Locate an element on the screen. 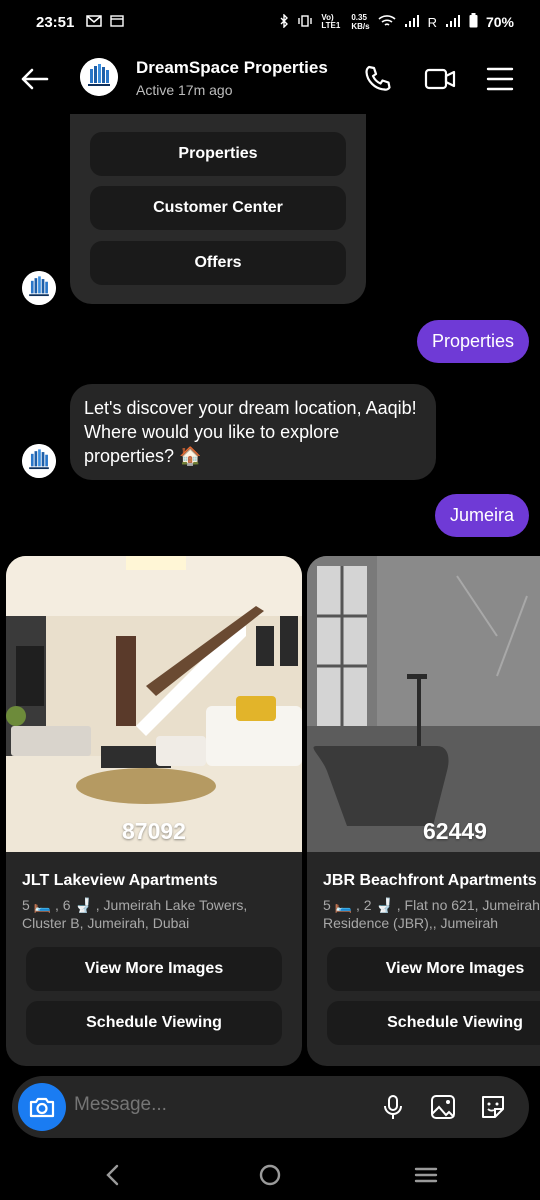 Image resolution: width=540 pixels, height=1200 pixels. voice-message-button is located at coordinates (393, 1107).